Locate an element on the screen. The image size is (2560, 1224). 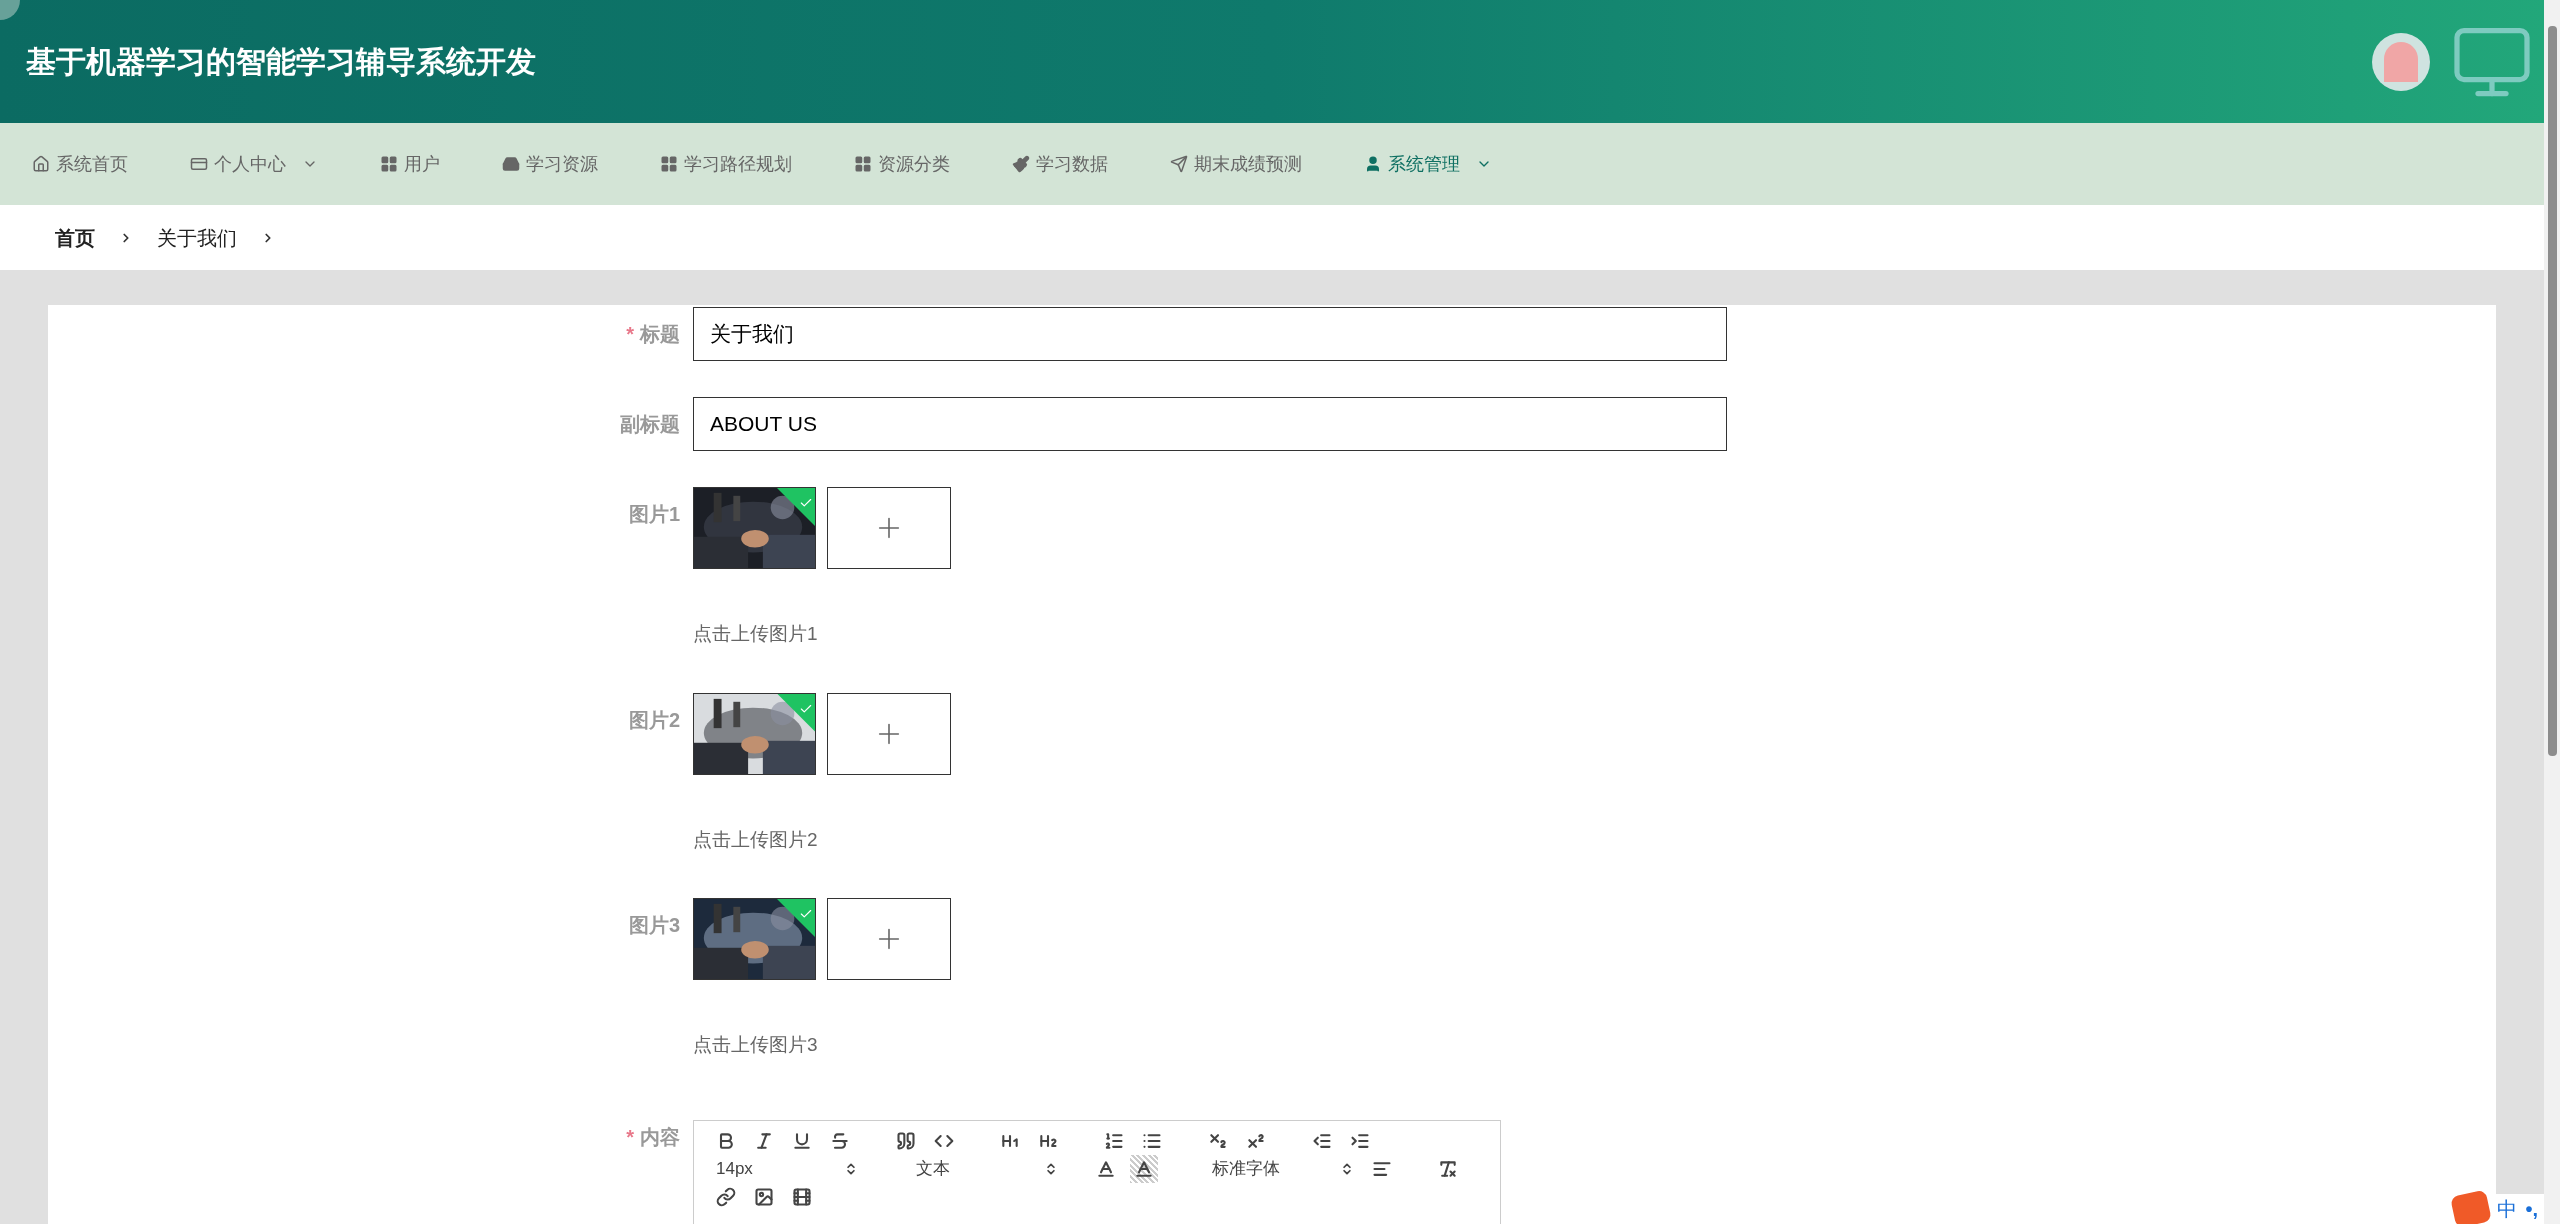
card-icon is located at coordinates (199, 164).